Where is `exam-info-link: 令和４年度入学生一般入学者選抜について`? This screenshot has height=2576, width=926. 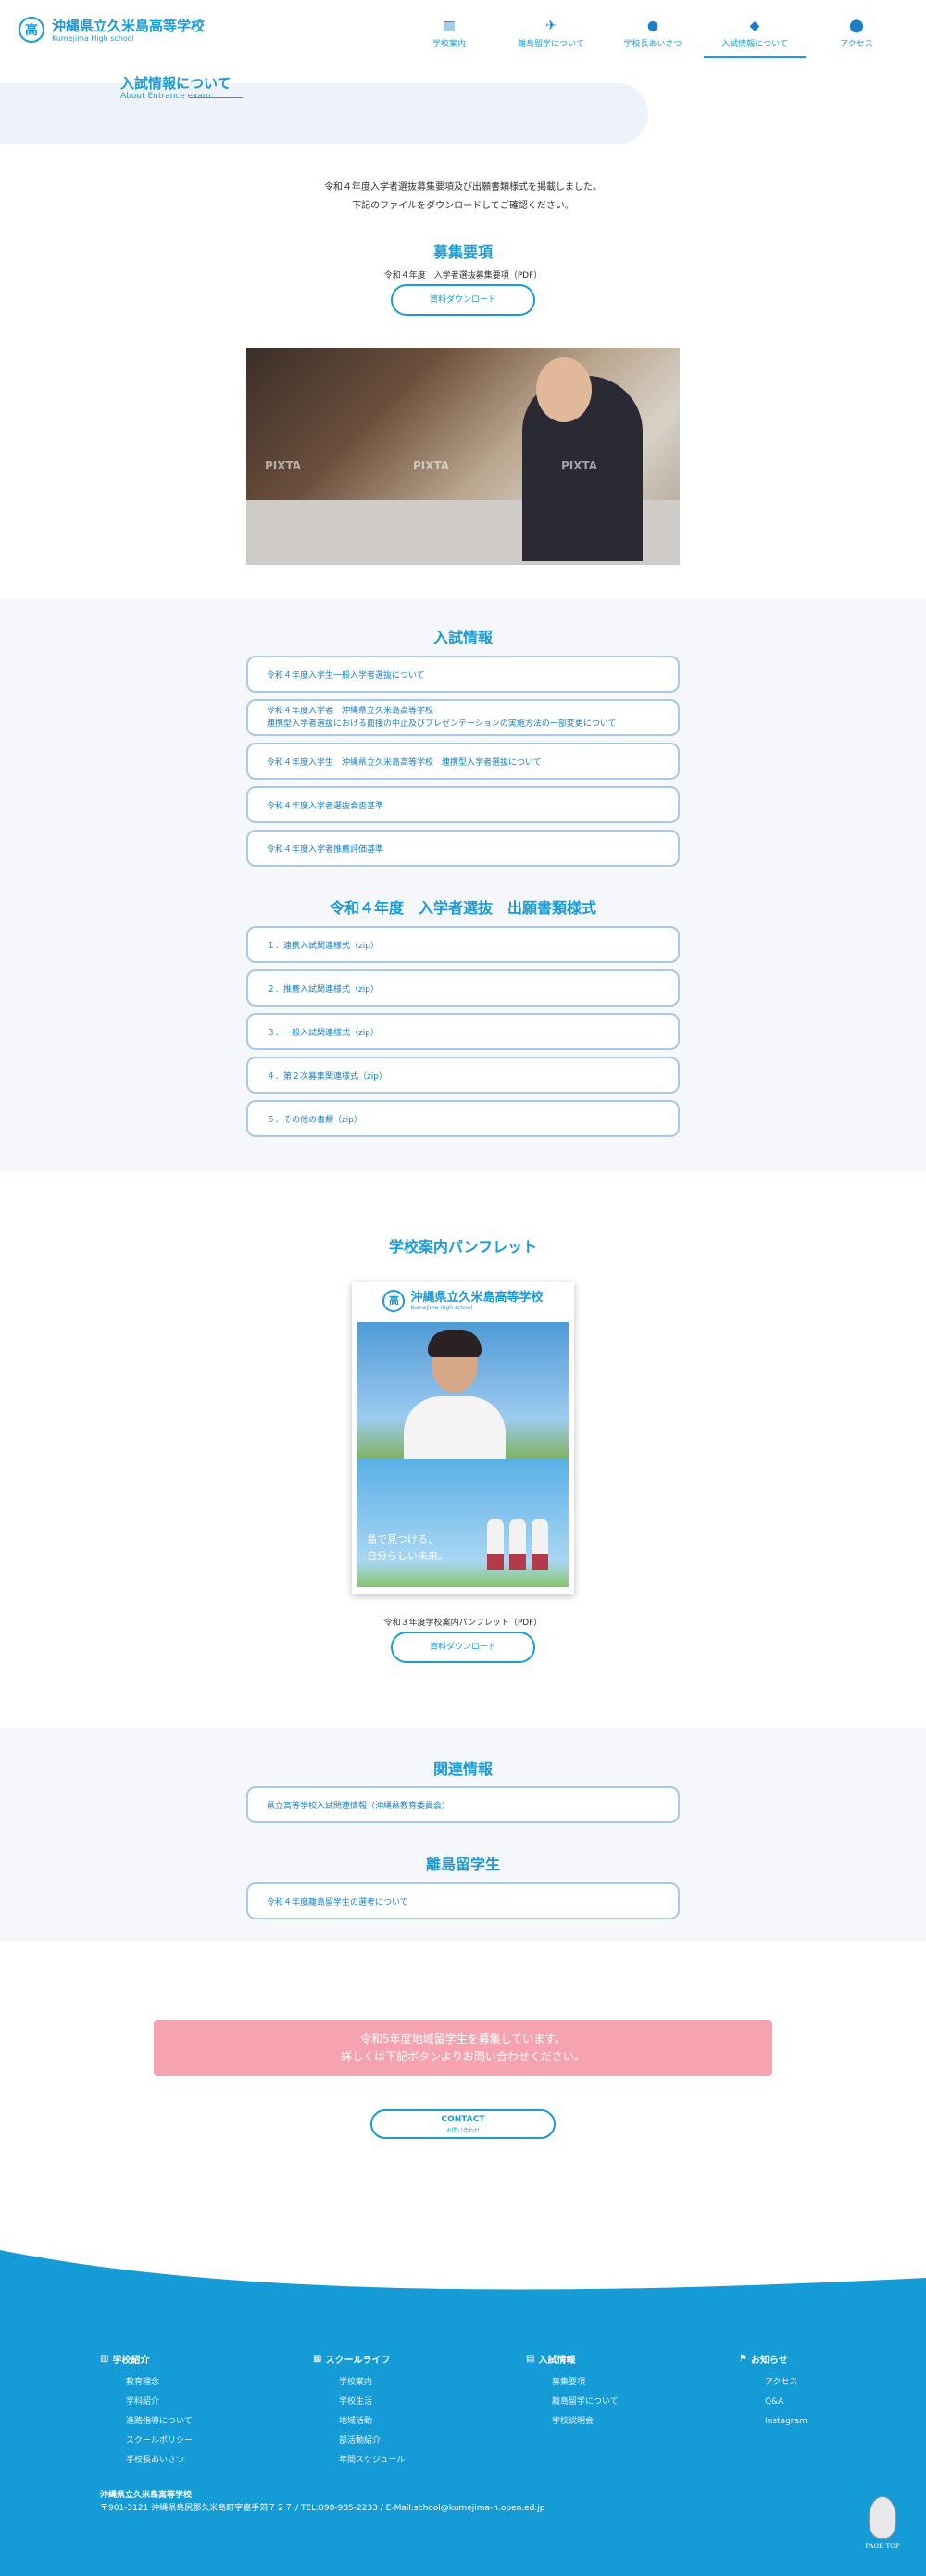 exam-info-link: 令和４年度入学生一般入学者選抜について is located at coordinates (463, 674).